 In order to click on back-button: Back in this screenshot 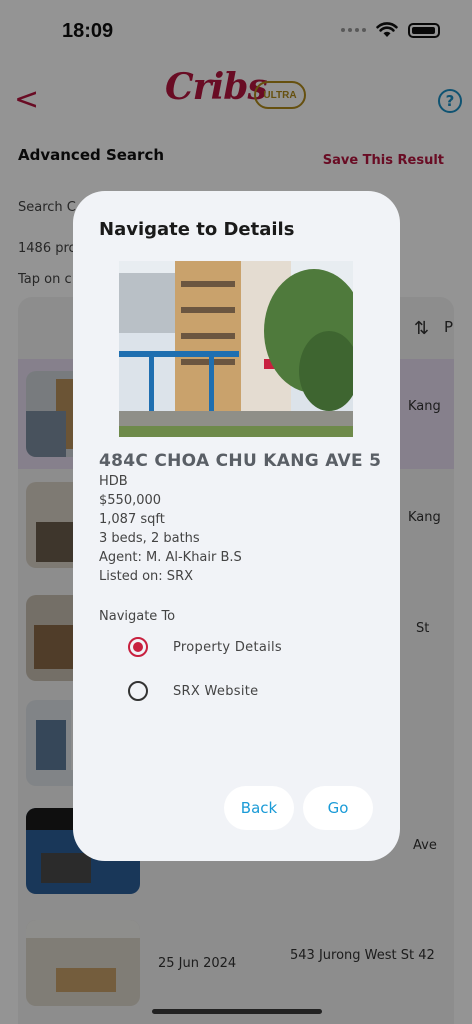, I will do `click(259, 808)`.